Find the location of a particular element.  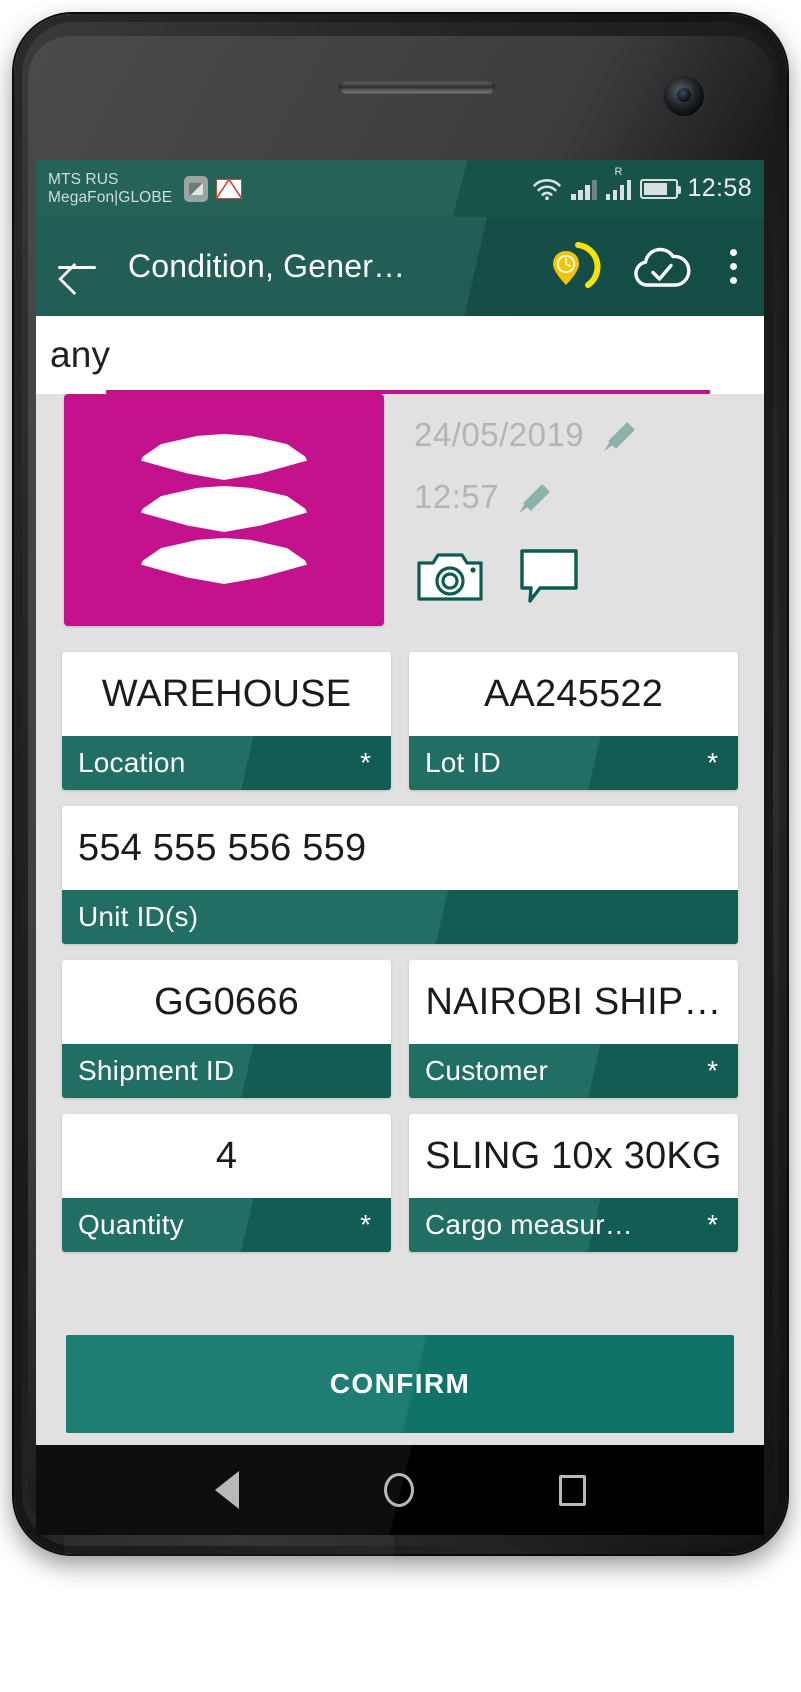

field-quantity: 4 Quantity * is located at coordinates (226, 1183).